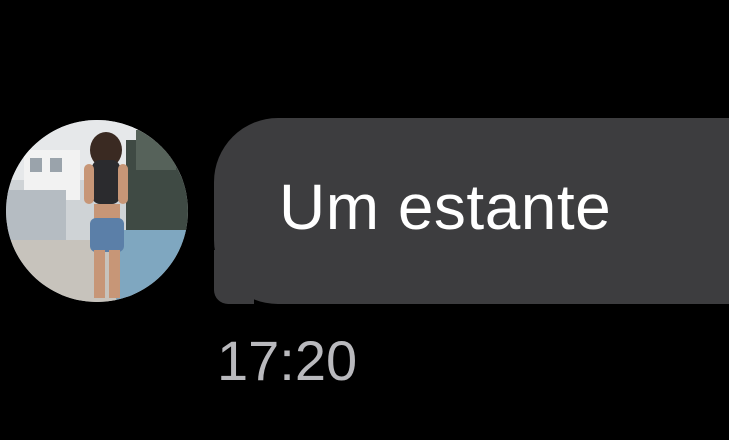  What do you see at coordinates (287, 360) in the screenshot?
I see `message-timestamp: 17:20` at bounding box center [287, 360].